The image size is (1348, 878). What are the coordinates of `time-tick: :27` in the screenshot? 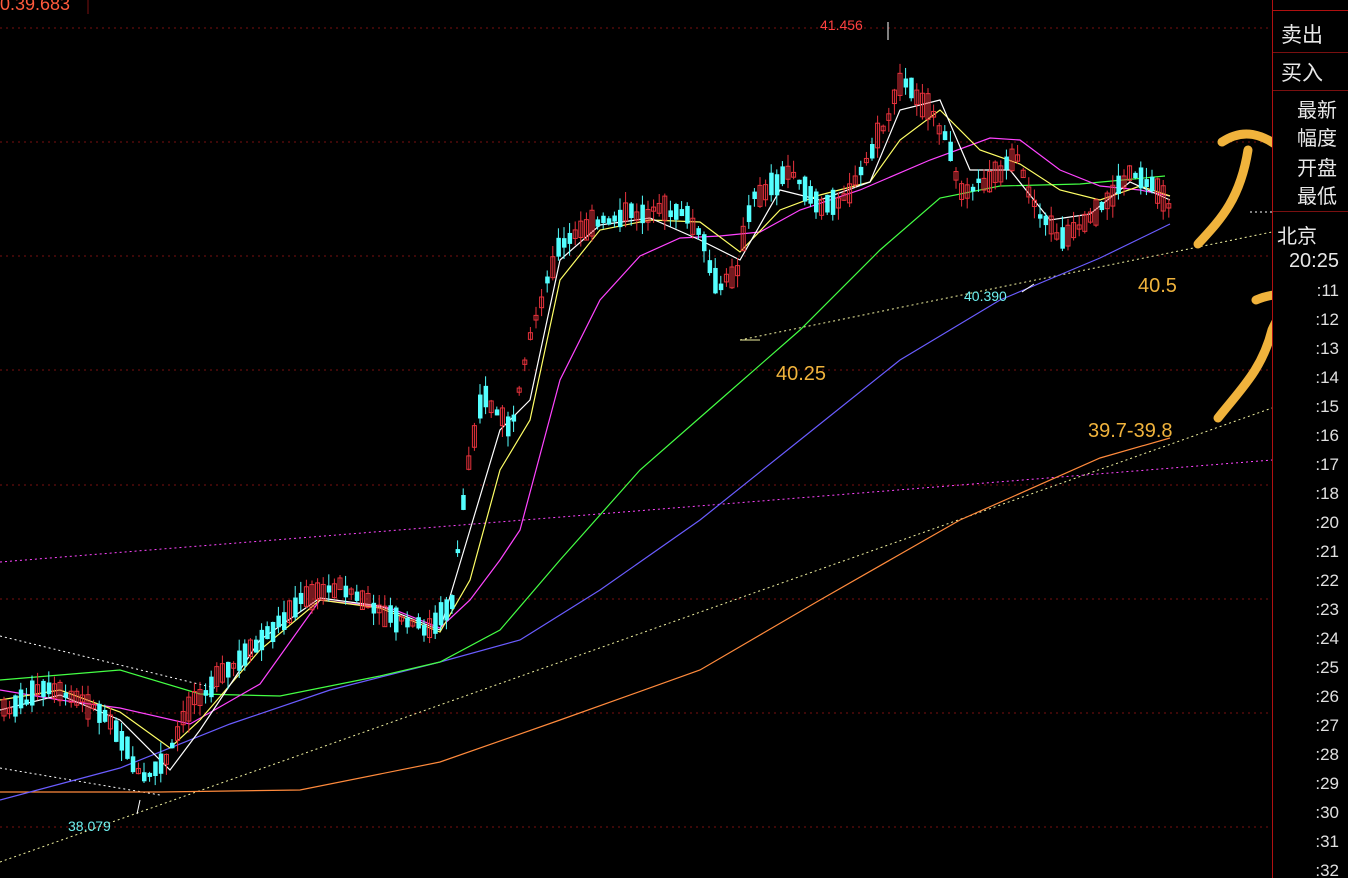 It's located at (1327, 725).